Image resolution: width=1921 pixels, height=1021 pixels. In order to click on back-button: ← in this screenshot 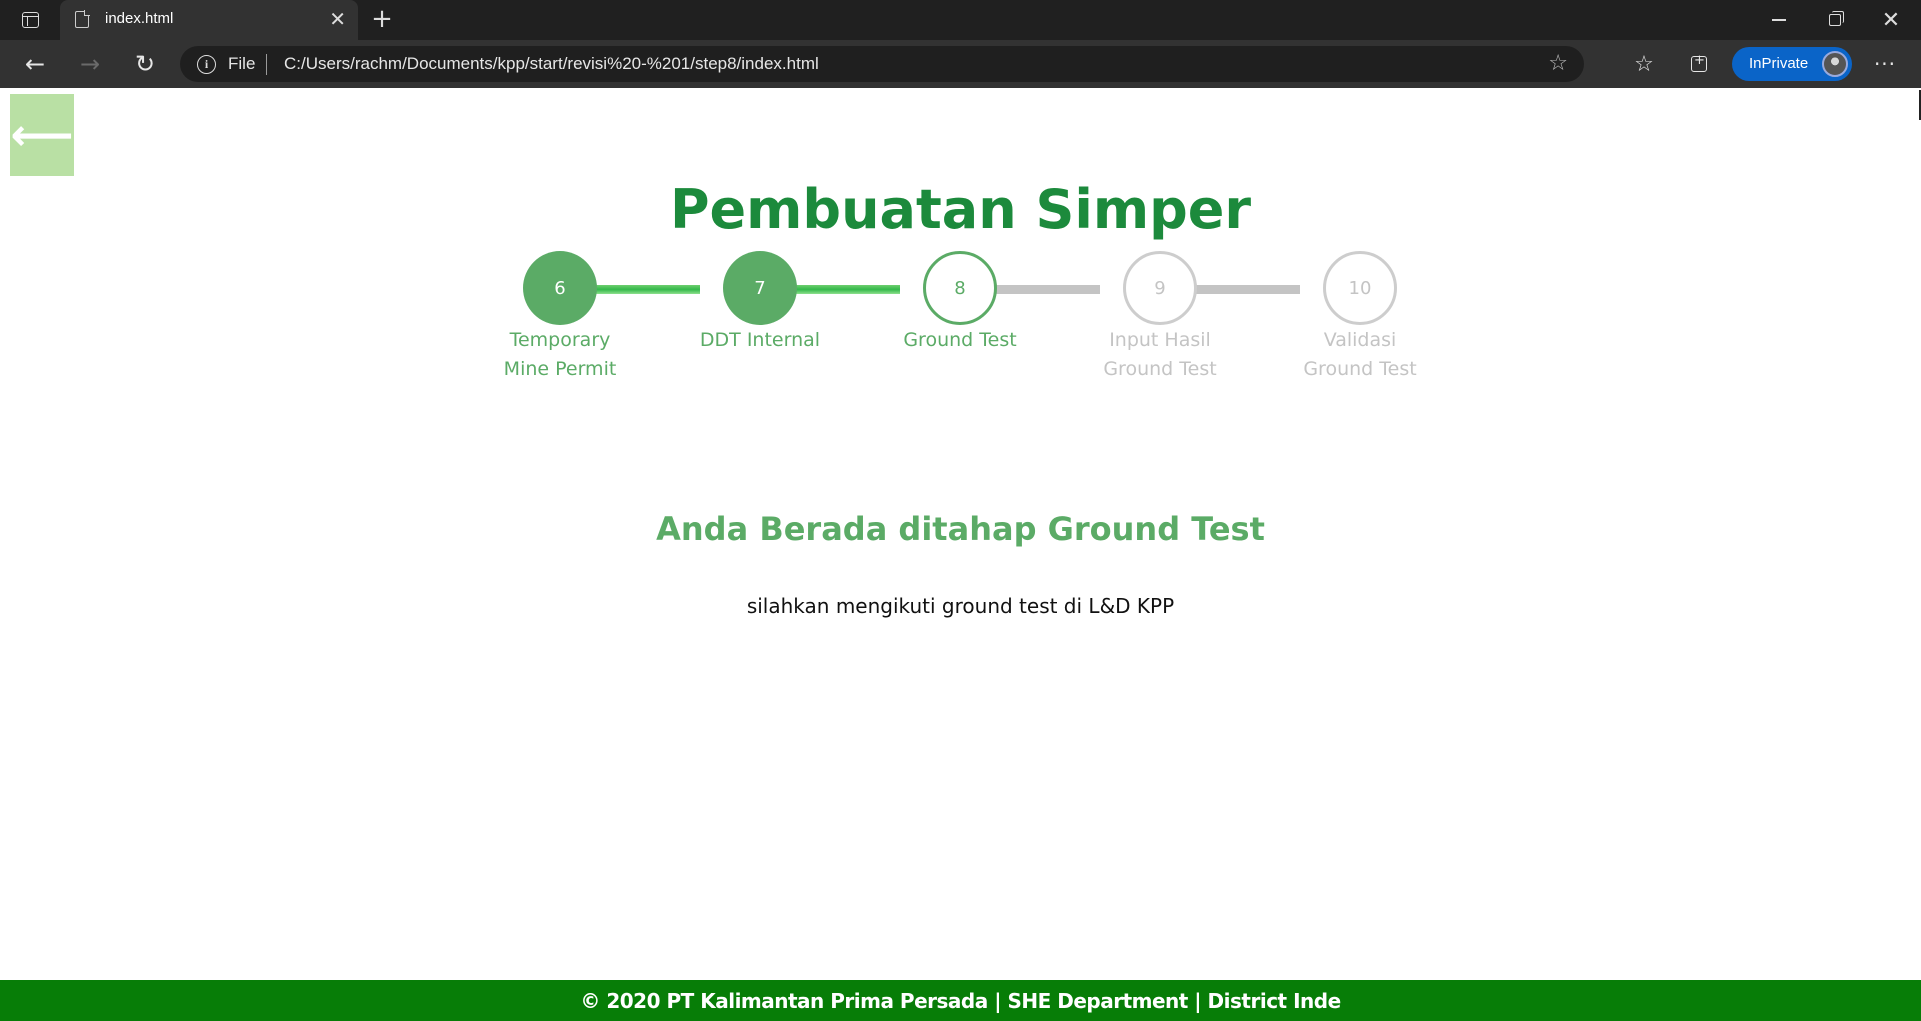, I will do `click(35, 64)`.